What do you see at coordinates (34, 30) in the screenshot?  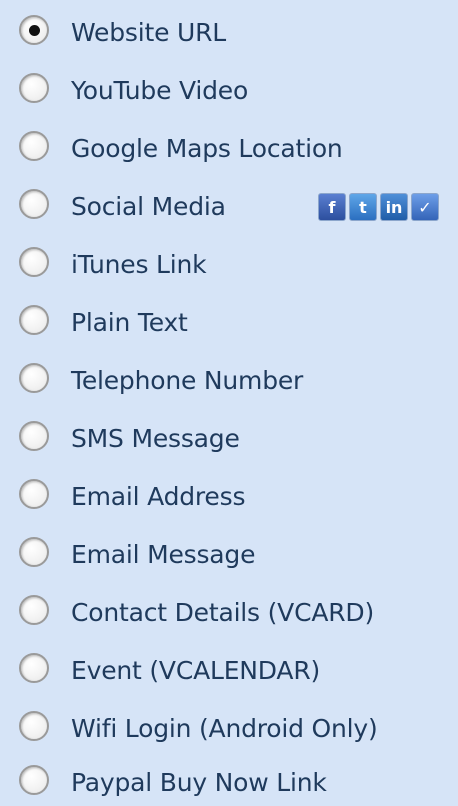 I see `website-url-radio` at bounding box center [34, 30].